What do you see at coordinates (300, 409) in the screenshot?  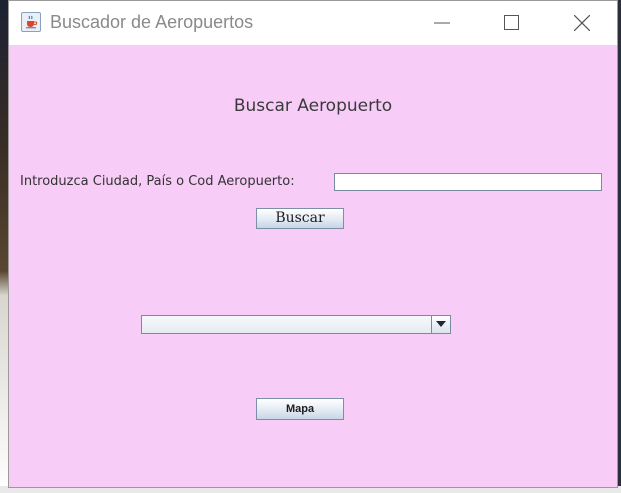 I see `map-button: Mapa` at bounding box center [300, 409].